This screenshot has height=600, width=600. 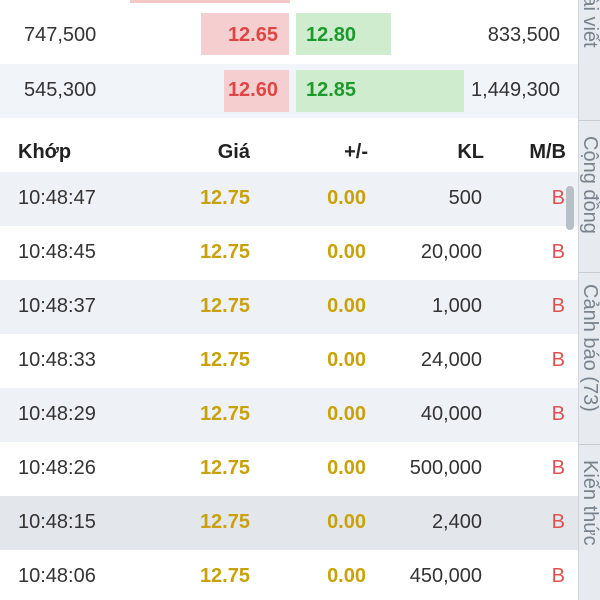 I want to click on trade-volume: 40,000, so click(x=451, y=414).